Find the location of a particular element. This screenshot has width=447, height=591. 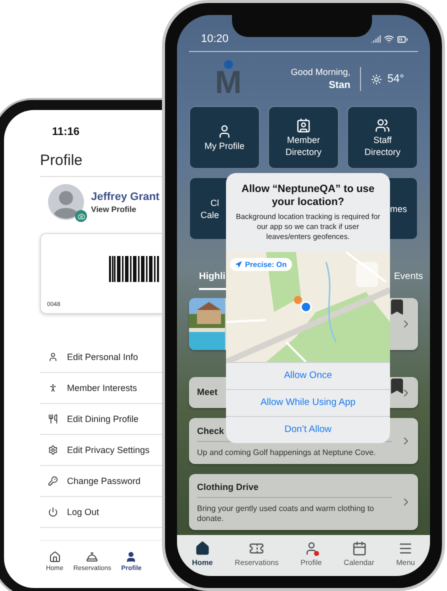

card-title: Meet is located at coordinates (207, 392).